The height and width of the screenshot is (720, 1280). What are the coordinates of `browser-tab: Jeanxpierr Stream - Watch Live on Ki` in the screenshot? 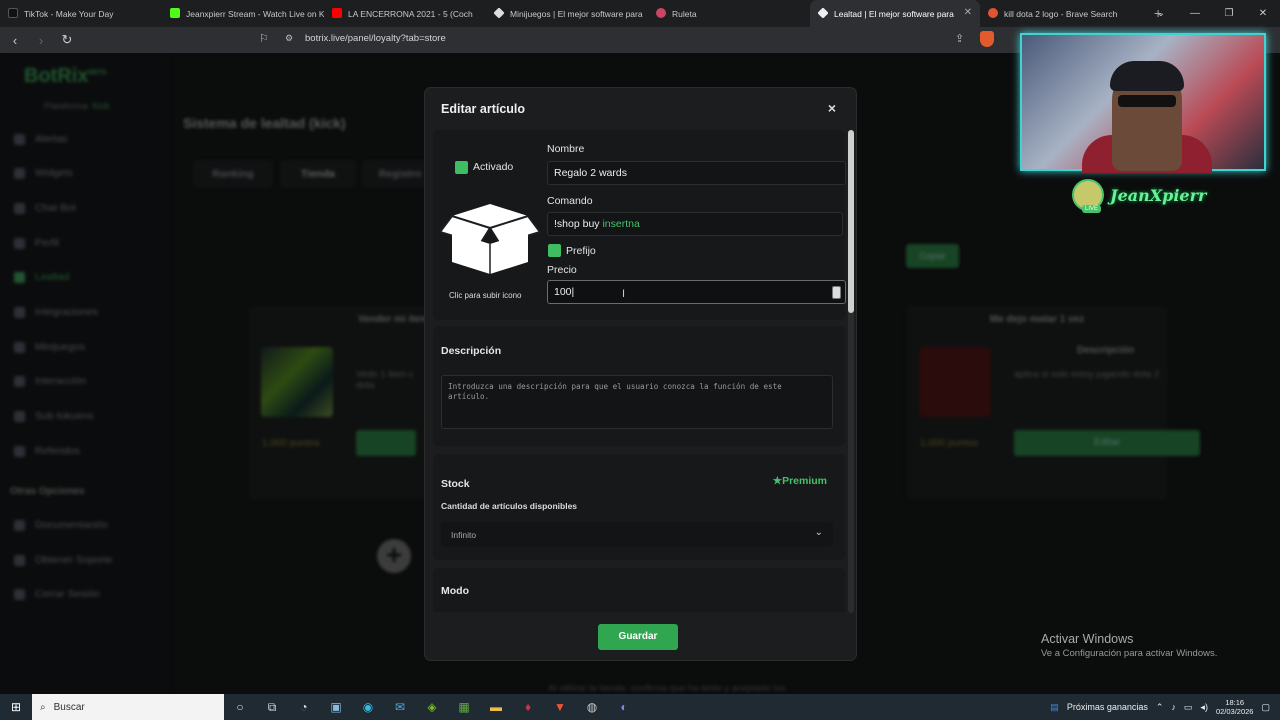 It's located at (243, 13).